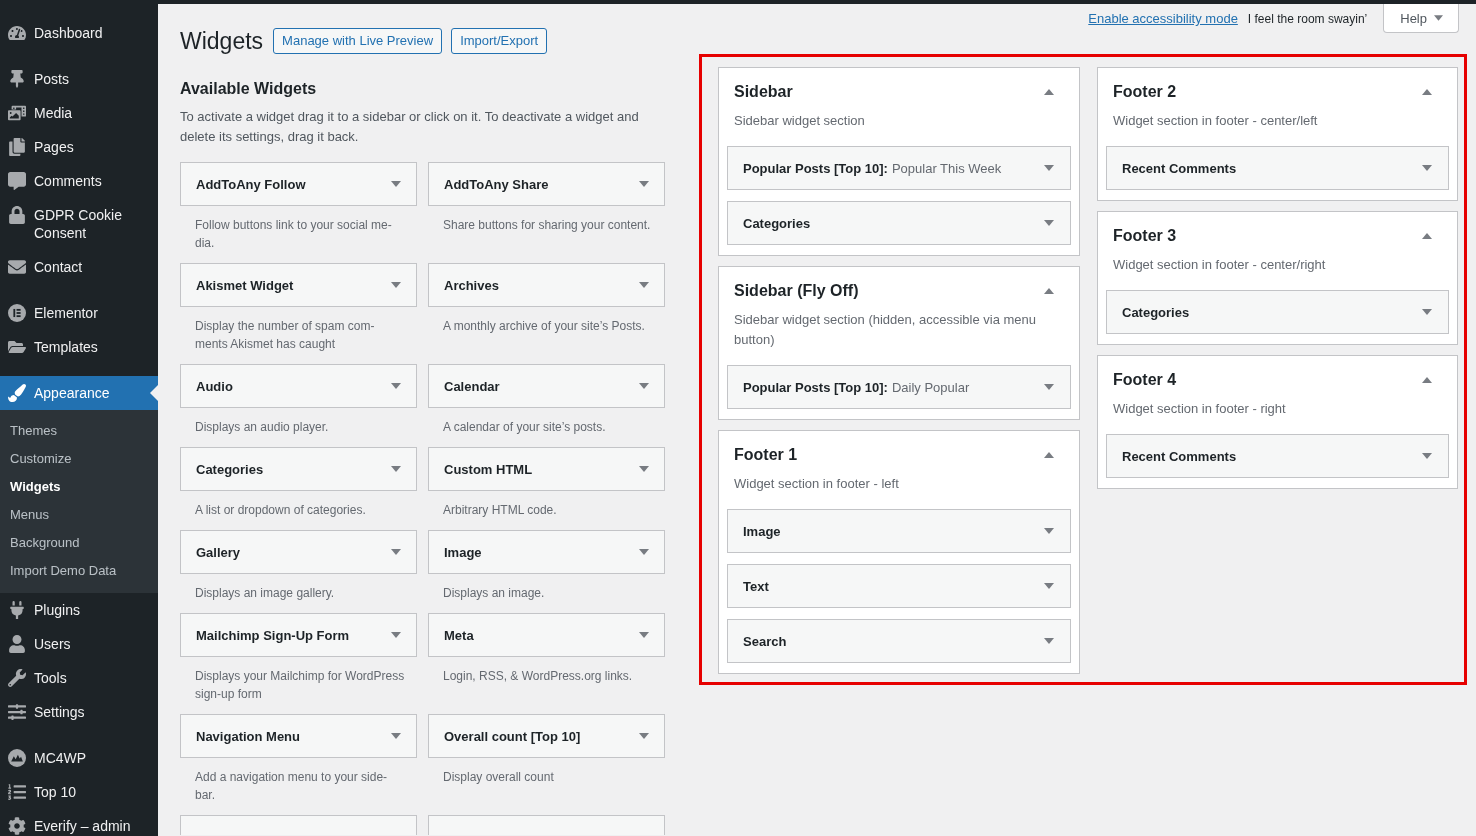 This screenshot has width=1476, height=836. What do you see at coordinates (79, 267) in the screenshot?
I see `menu-item: Contact` at bounding box center [79, 267].